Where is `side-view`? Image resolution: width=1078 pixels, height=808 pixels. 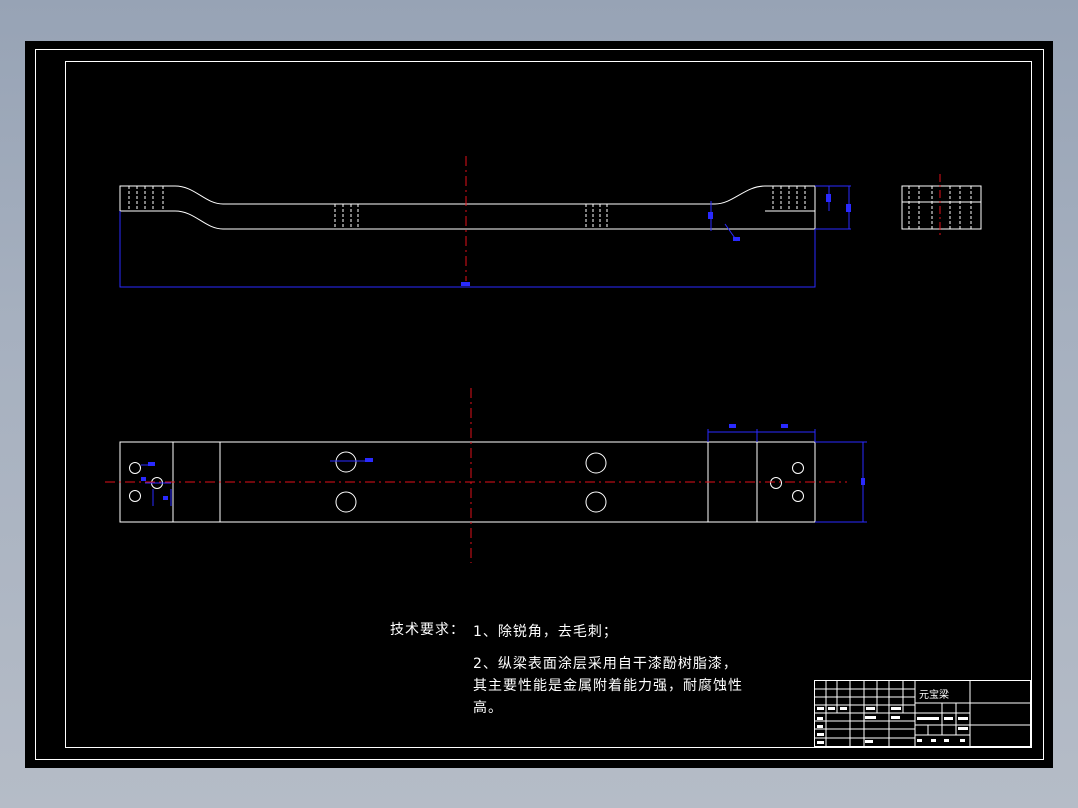 side-view is located at coordinates (941, 207).